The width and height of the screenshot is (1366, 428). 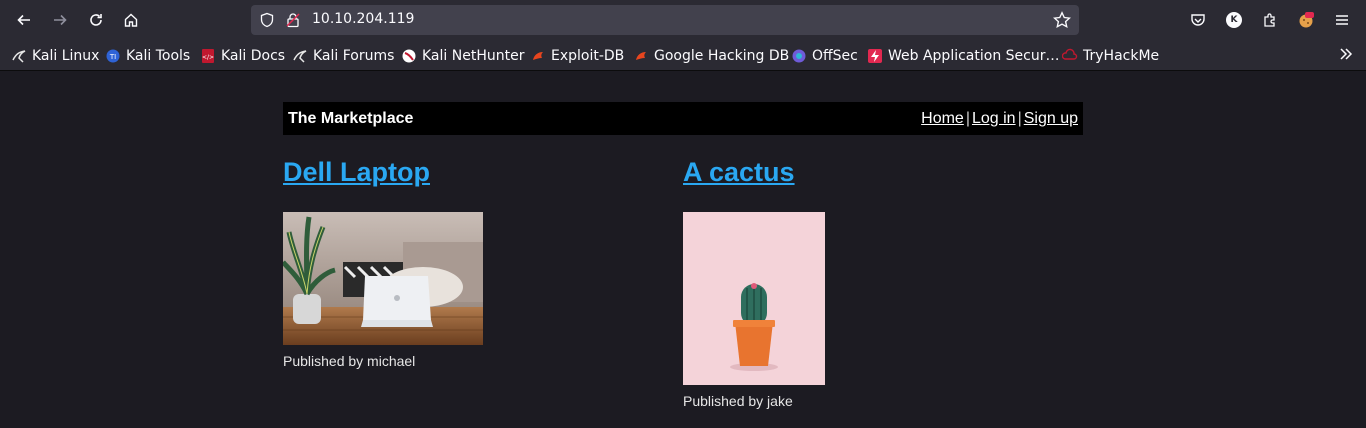 I want to click on puzzle-icon, so click(x=1269, y=20).